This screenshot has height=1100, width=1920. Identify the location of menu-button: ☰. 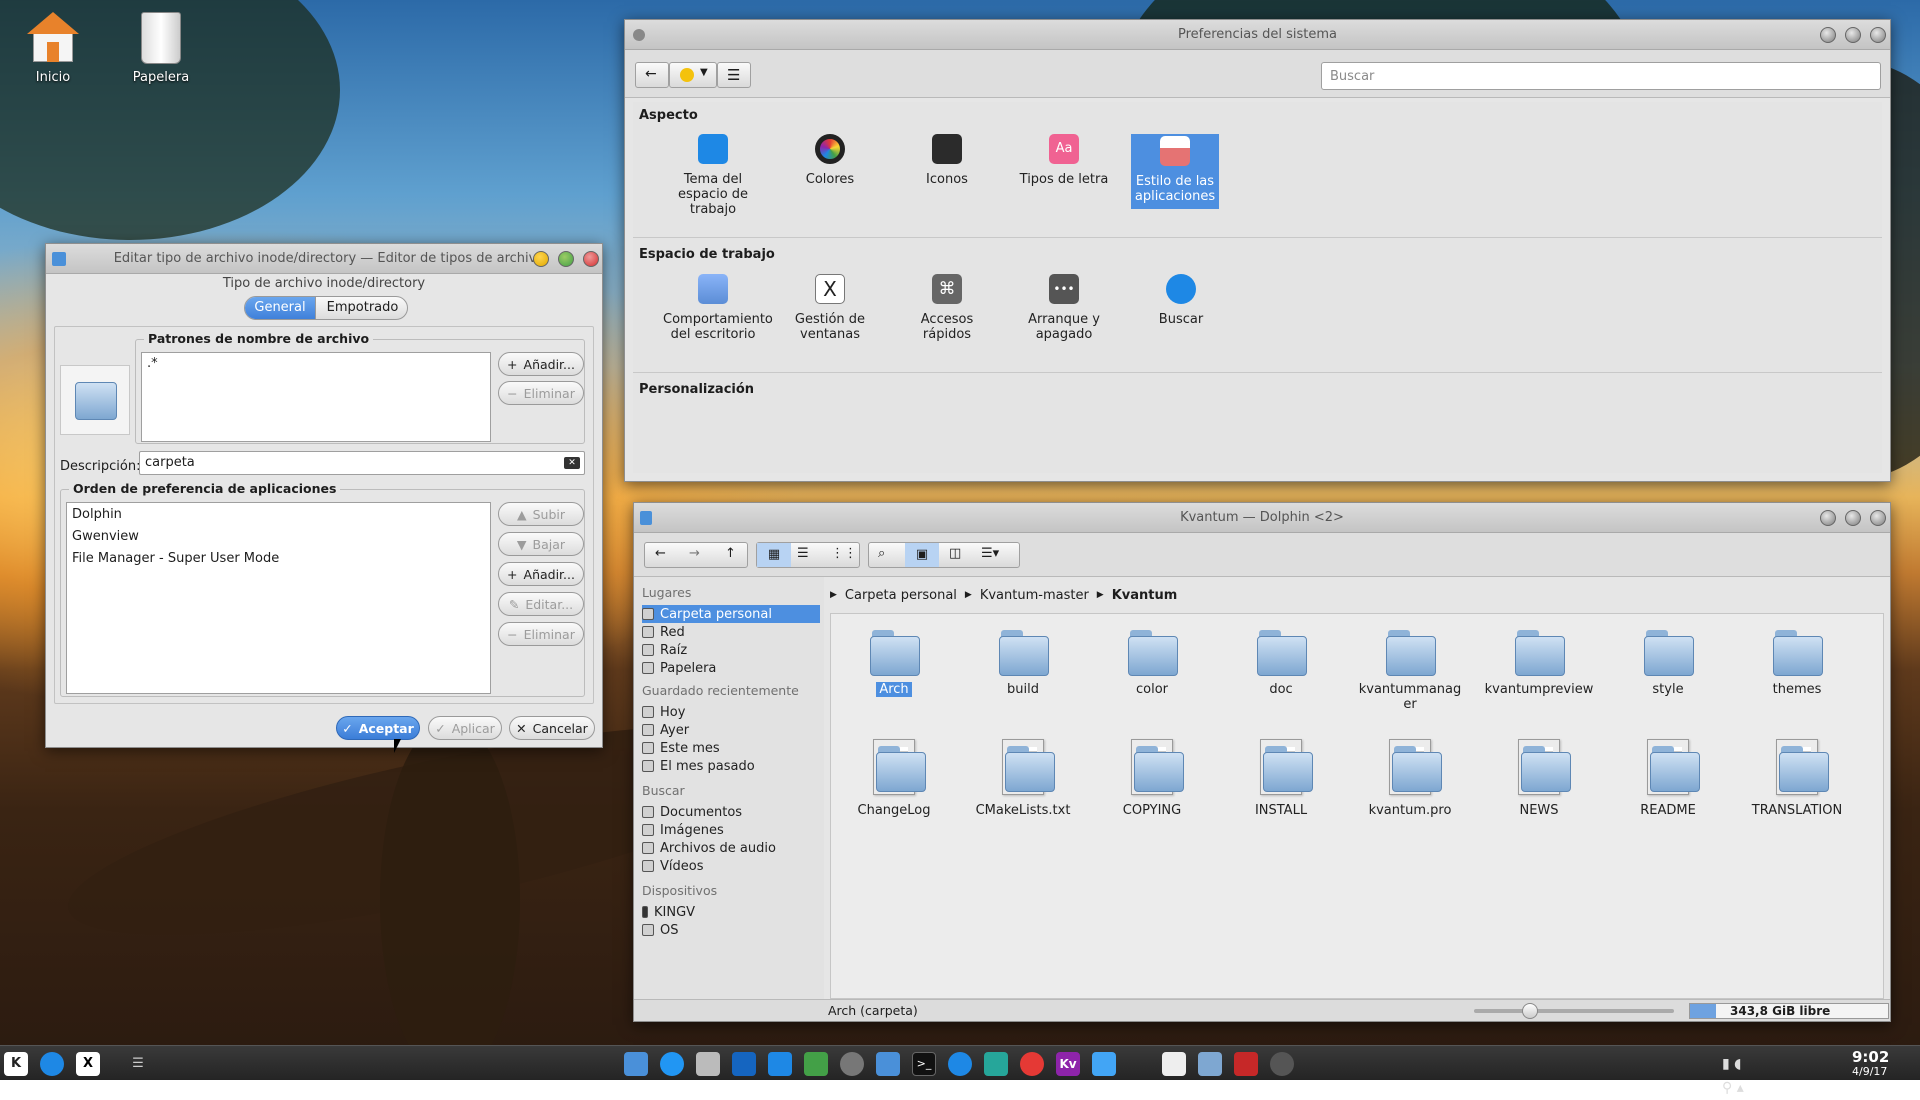
(734, 75).